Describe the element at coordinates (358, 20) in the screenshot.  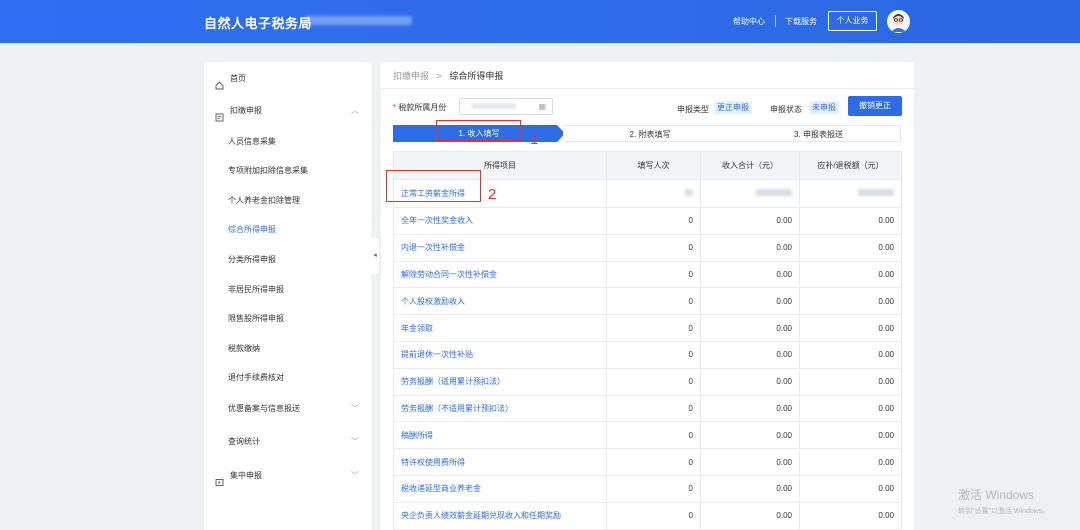
I see `user-info-redacted` at that location.